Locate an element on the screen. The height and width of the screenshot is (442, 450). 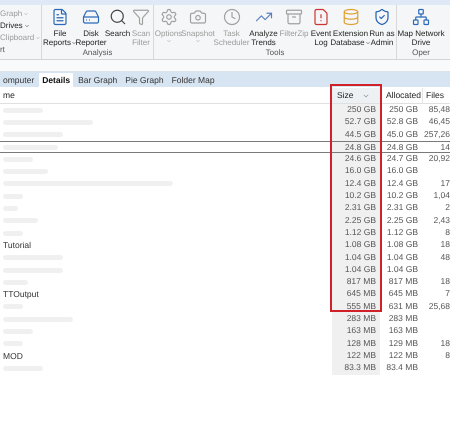
table-cell: 2,43 is located at coordinates (441, 219).